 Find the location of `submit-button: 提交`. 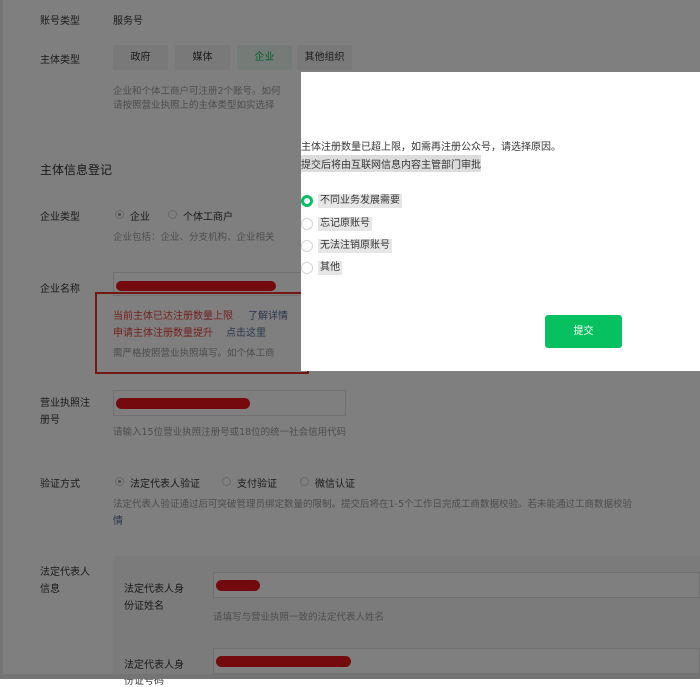

submit-button: 提交 is located at coordinates (583, 331).